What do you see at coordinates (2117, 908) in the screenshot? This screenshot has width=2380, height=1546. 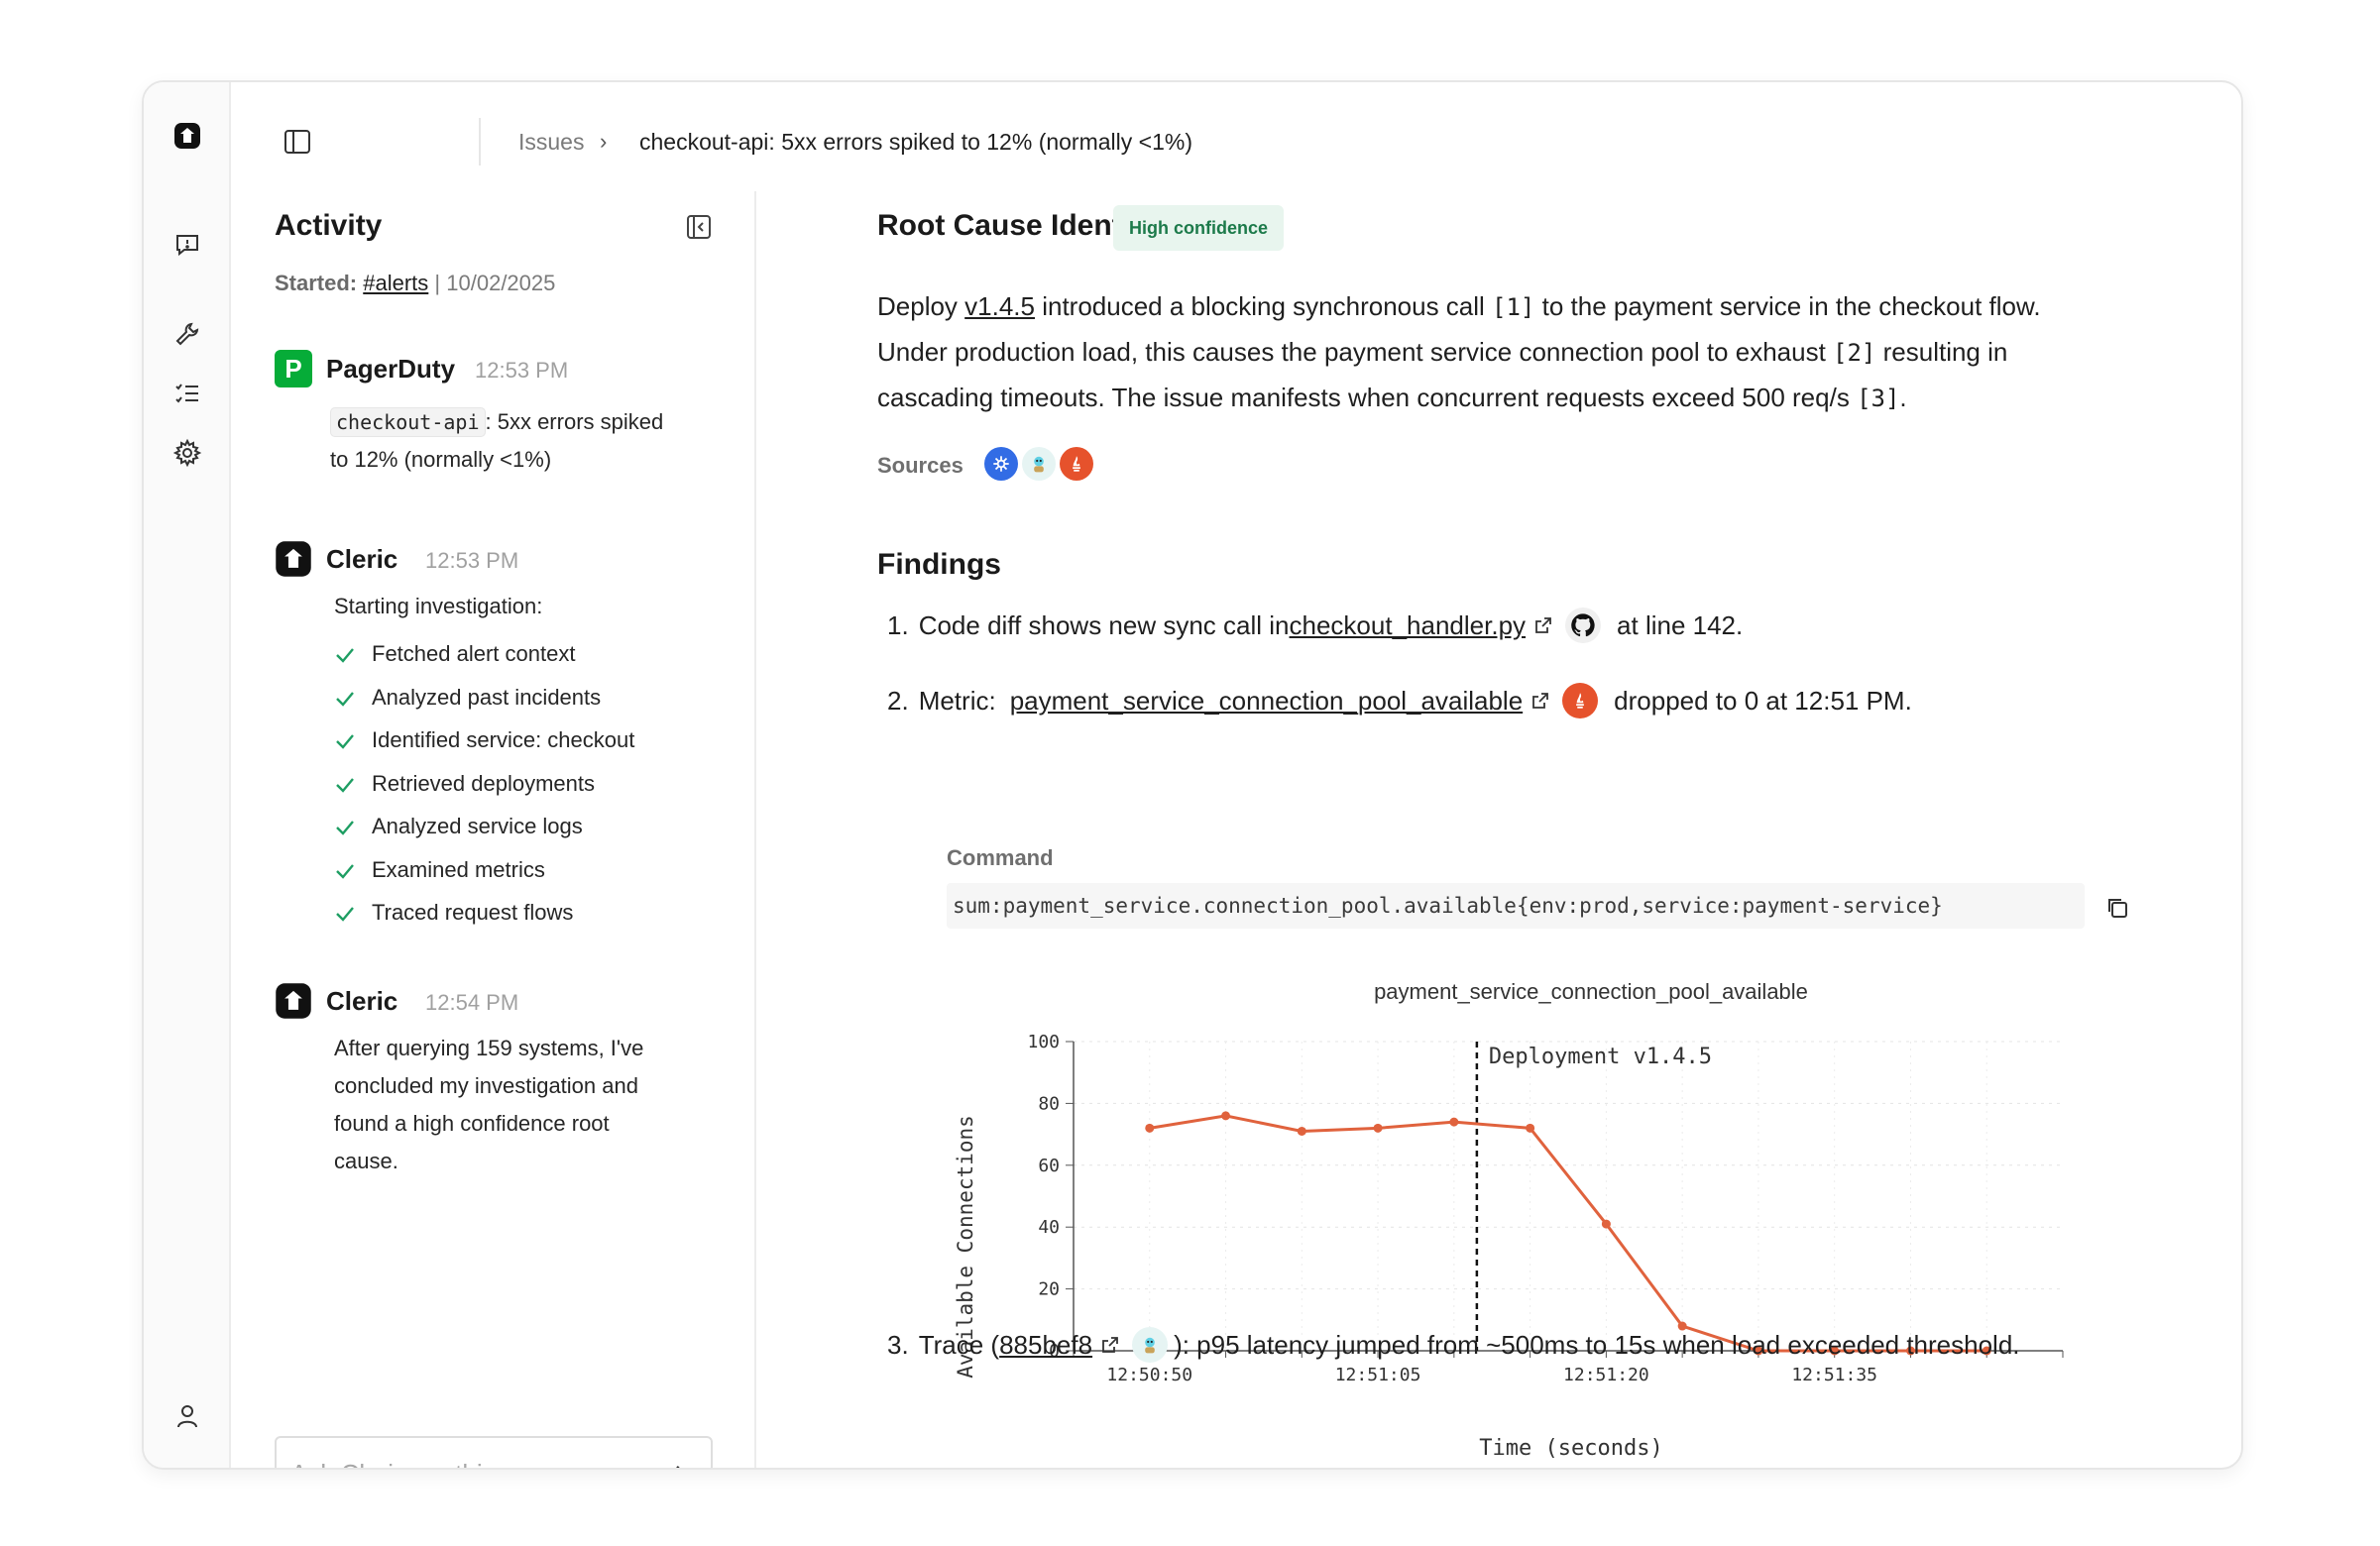 I see `copy-icon` at bounding box center [2117, 908].